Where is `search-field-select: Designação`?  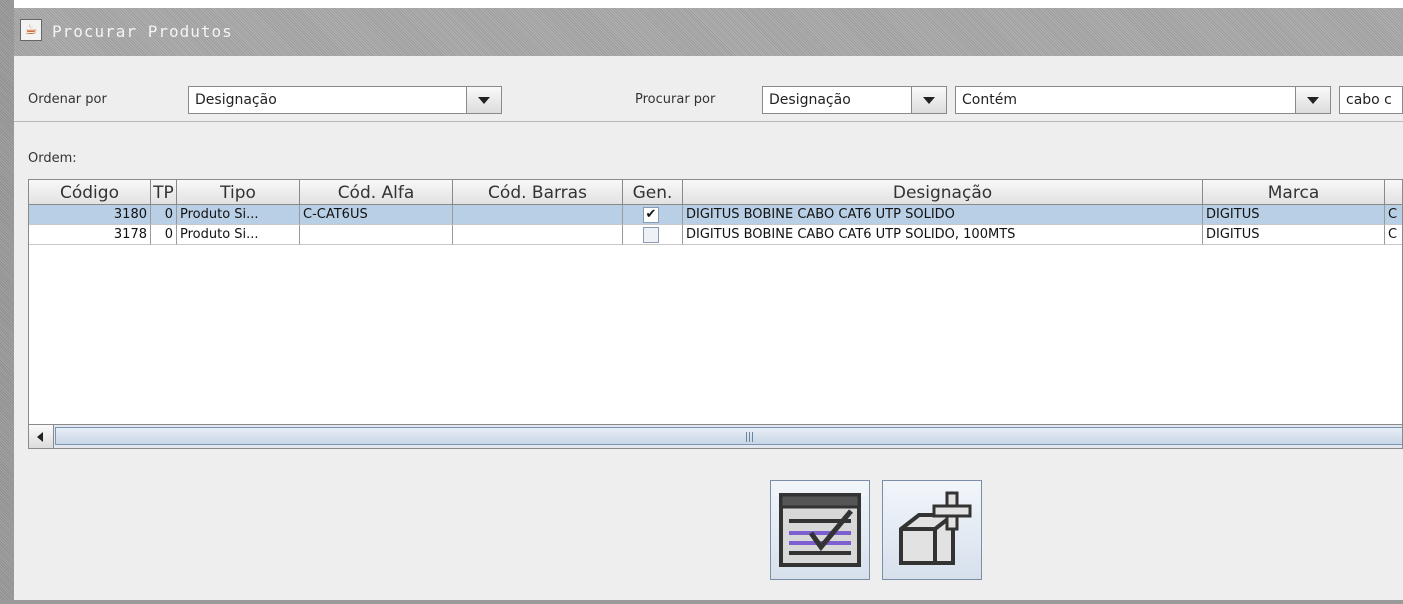
search-field-select: Designação is located at coordinates (854, 100).